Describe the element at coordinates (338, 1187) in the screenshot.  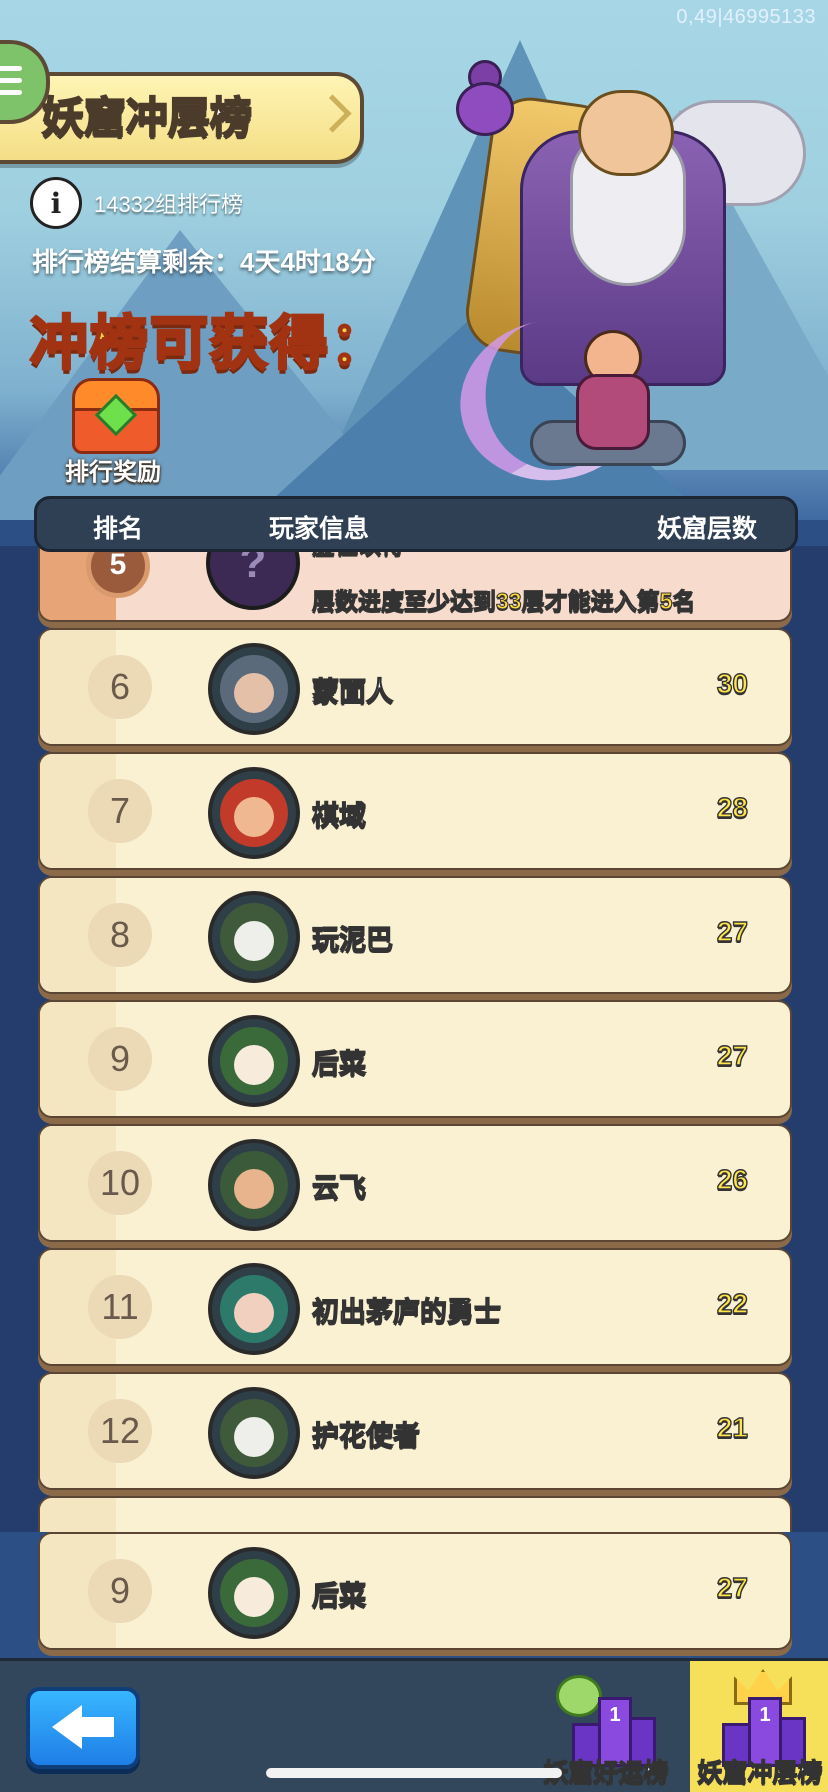
I see `player-name: 云飞` at that location.